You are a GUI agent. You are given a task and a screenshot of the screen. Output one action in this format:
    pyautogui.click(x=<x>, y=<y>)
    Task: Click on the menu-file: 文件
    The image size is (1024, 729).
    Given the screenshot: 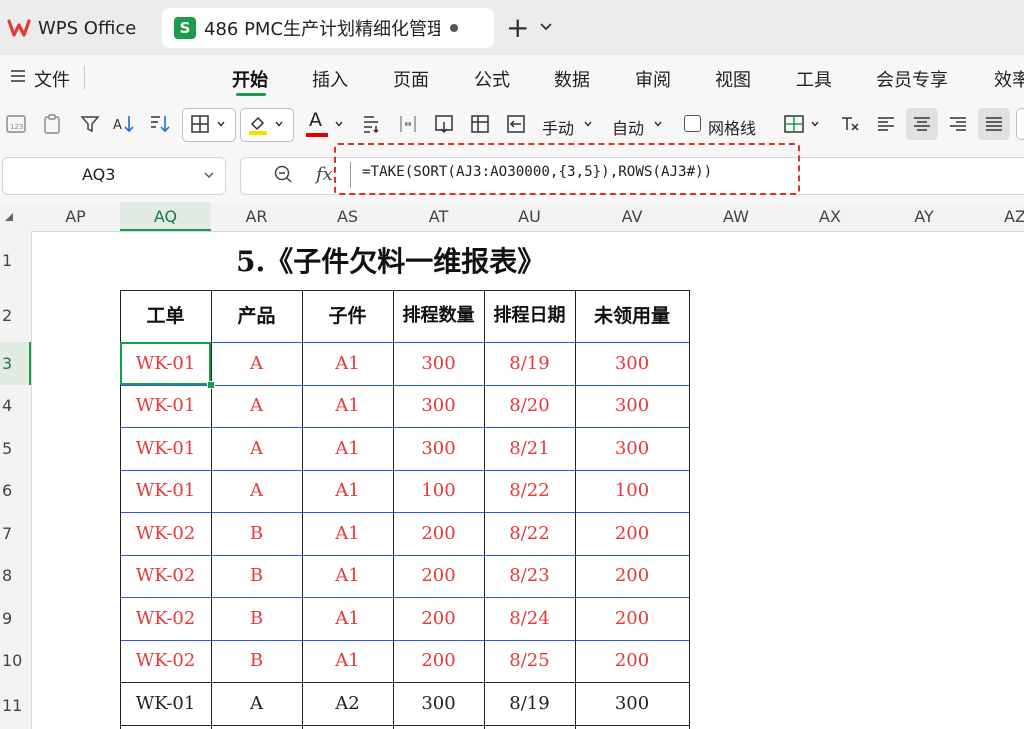 What is the action you would take?
    pyautogui.click(x=52, y=79)
    